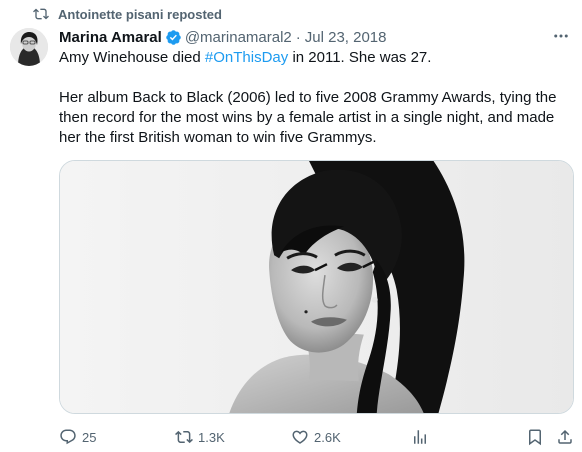  I want to click on repost-count: 1.3K, so click(211, 437).